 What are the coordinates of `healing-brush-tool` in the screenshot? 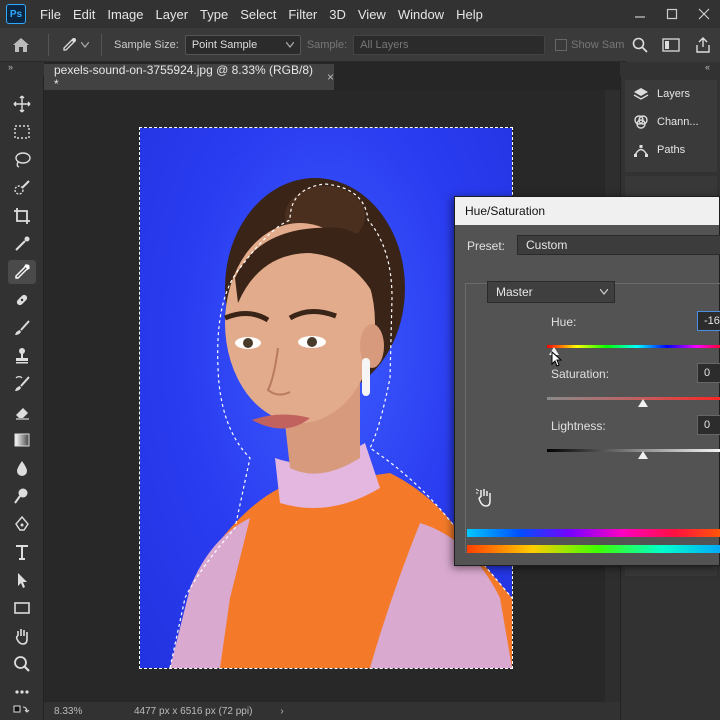 It's located at (22, 300).